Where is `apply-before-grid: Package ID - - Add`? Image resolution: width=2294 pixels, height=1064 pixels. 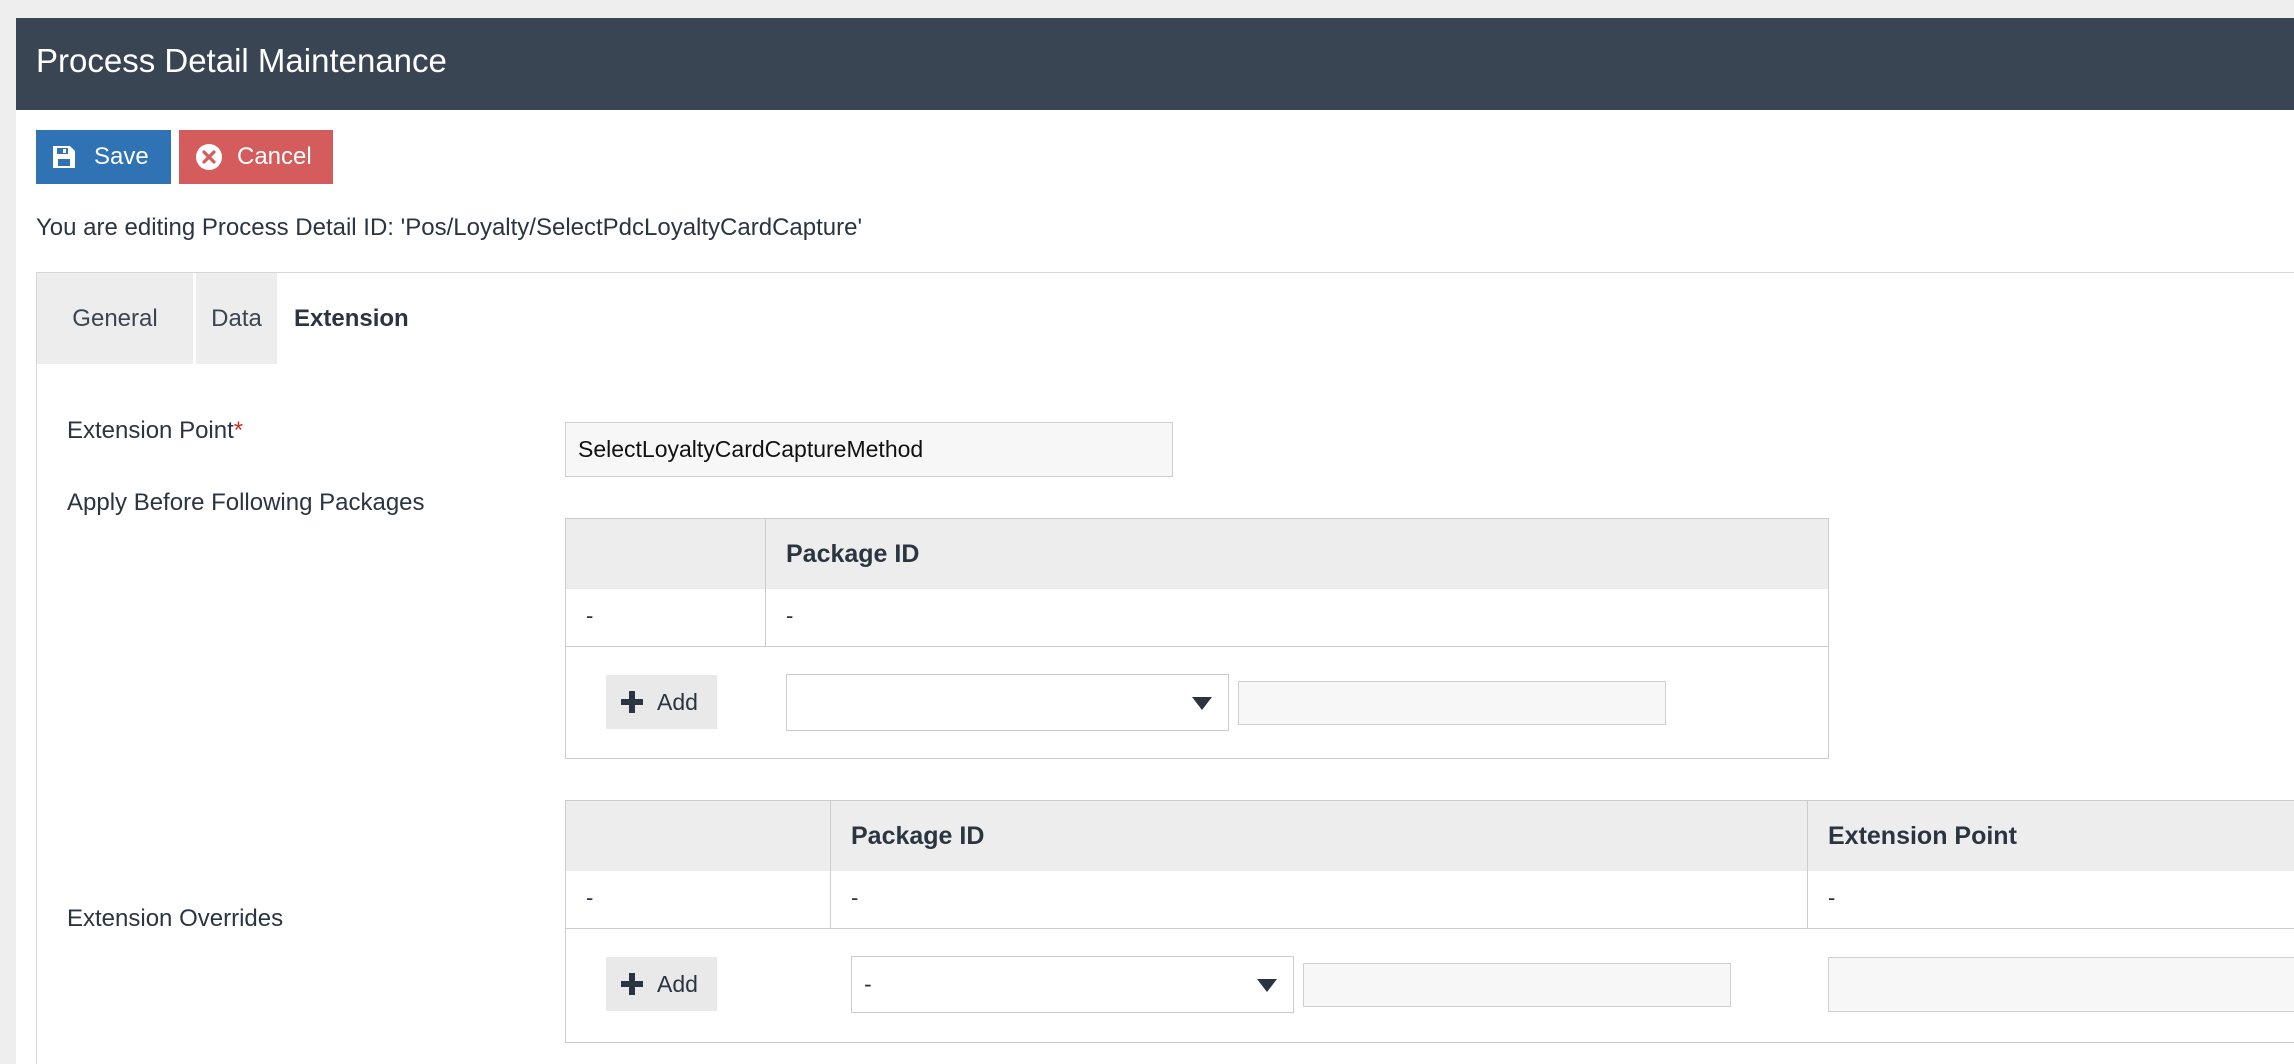 apply-before-grid: Package ID - - Add is located at coordinates (1197, 638).